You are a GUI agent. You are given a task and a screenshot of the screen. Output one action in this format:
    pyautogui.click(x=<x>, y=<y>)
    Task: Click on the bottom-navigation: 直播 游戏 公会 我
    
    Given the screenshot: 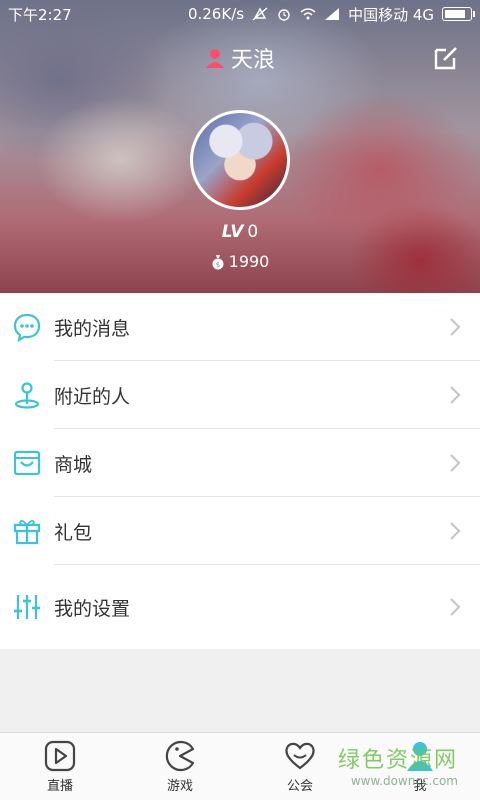 What is the action you would take?
    pyautogui.click(x=240, y=766)
    